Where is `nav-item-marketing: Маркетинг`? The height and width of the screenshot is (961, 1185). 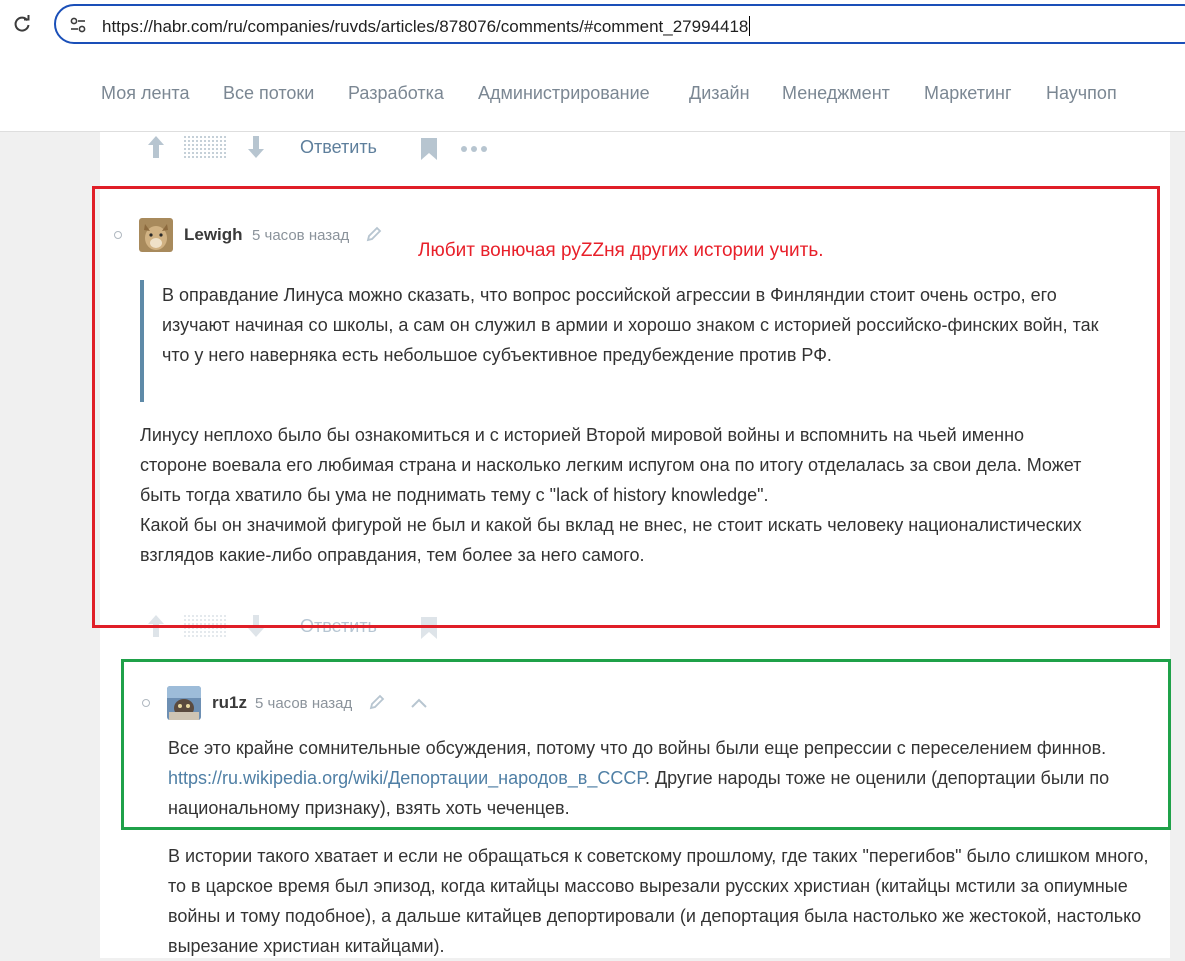 nav-item-marketing: Маркетинг is located at coordinates (968, 93).